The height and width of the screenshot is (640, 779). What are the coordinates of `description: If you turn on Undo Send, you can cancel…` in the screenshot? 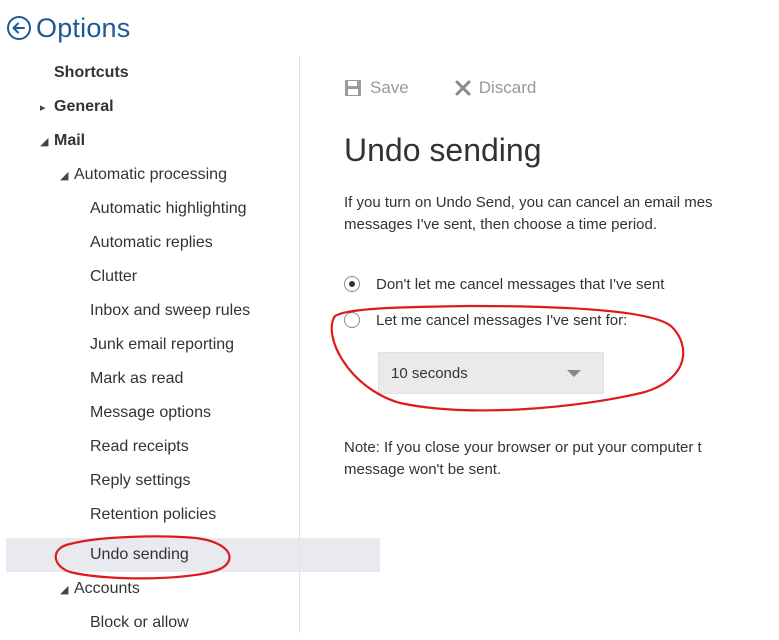 It's located at (561, 214).